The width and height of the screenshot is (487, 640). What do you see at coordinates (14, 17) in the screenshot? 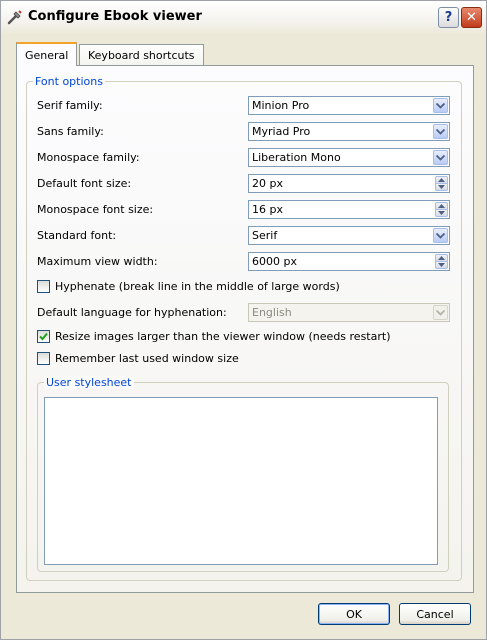
I see `tools-icon` at bounding box center [14, 17].